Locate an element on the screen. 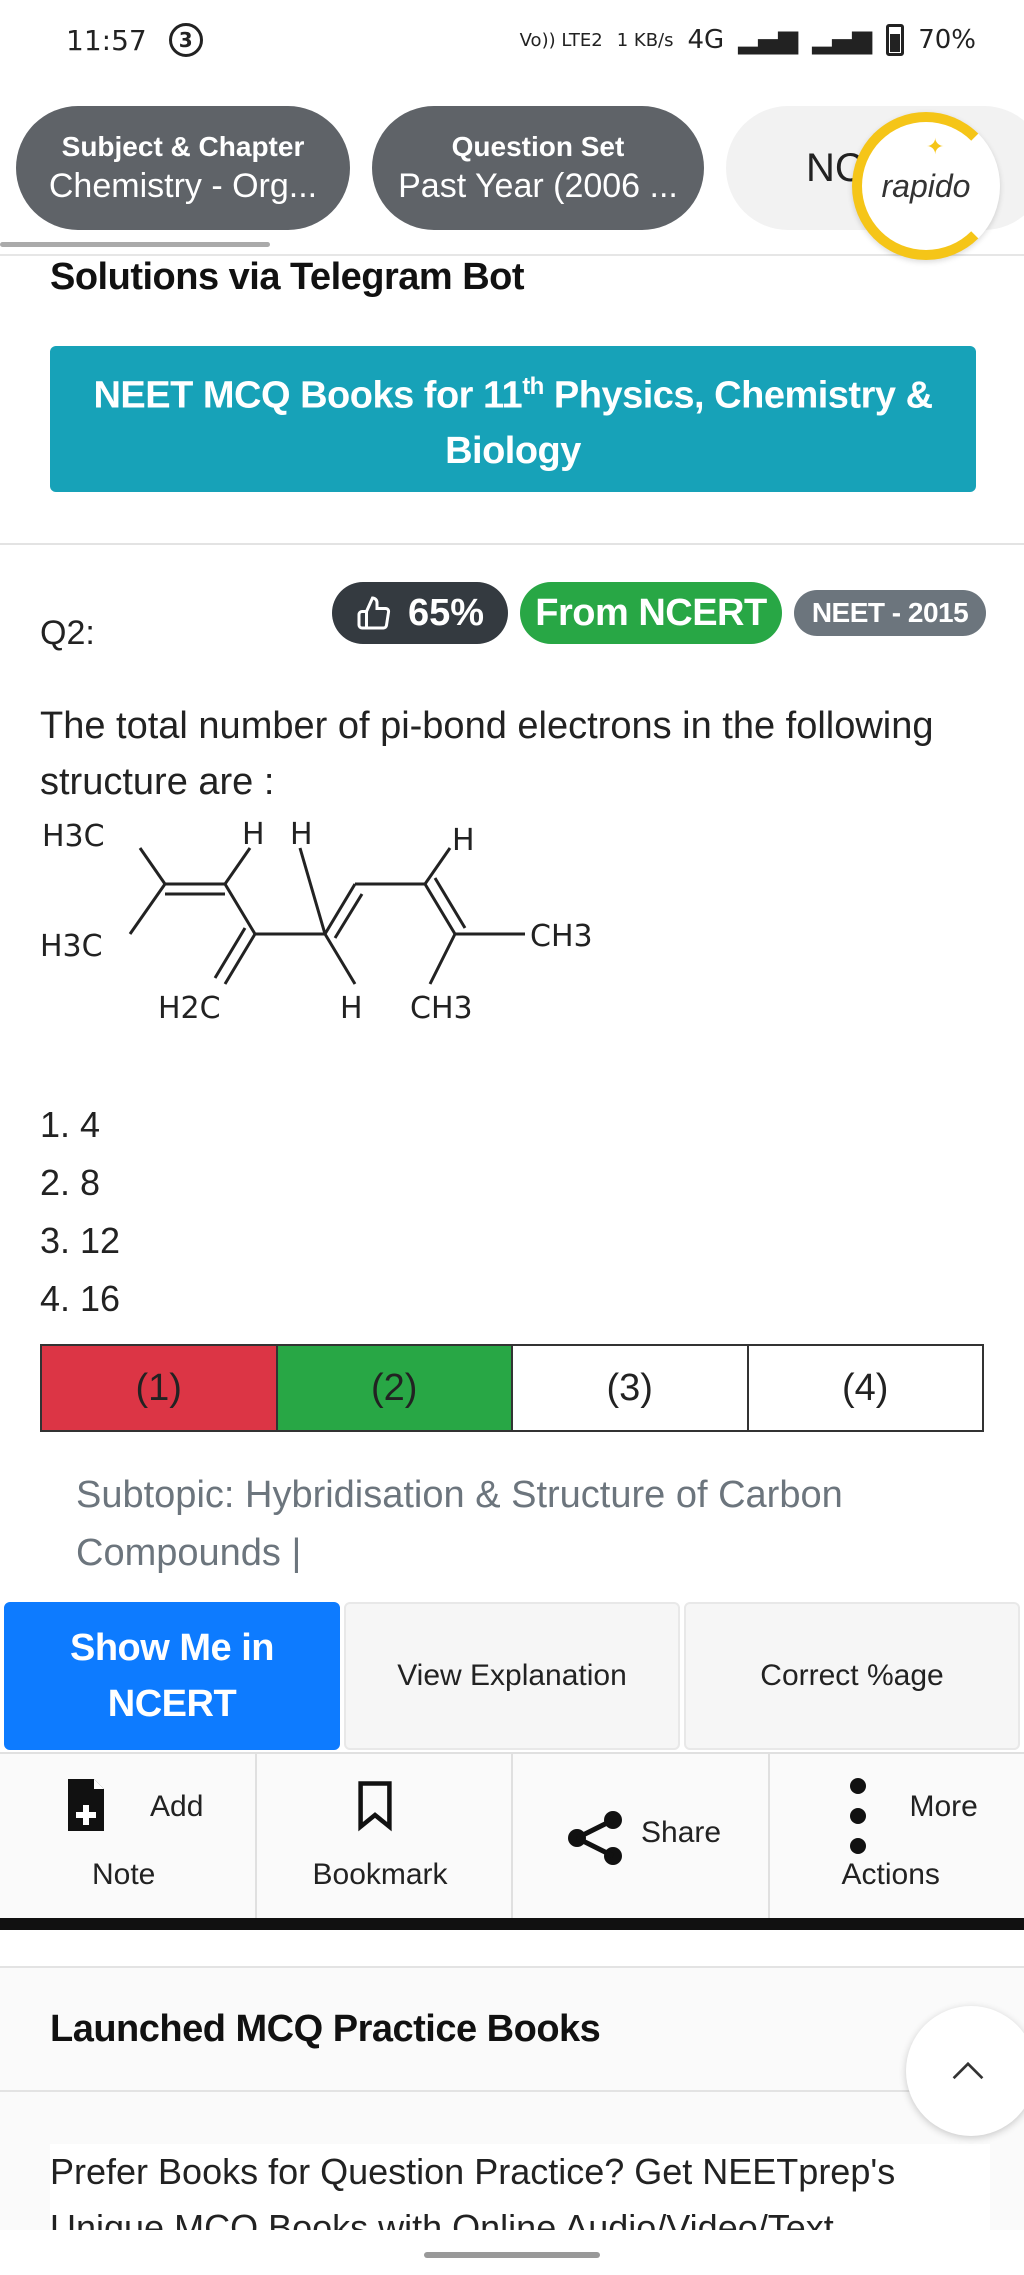 The image size is (1024, 2275). label-h-bottom: H is located at coordinates (351, 1008).